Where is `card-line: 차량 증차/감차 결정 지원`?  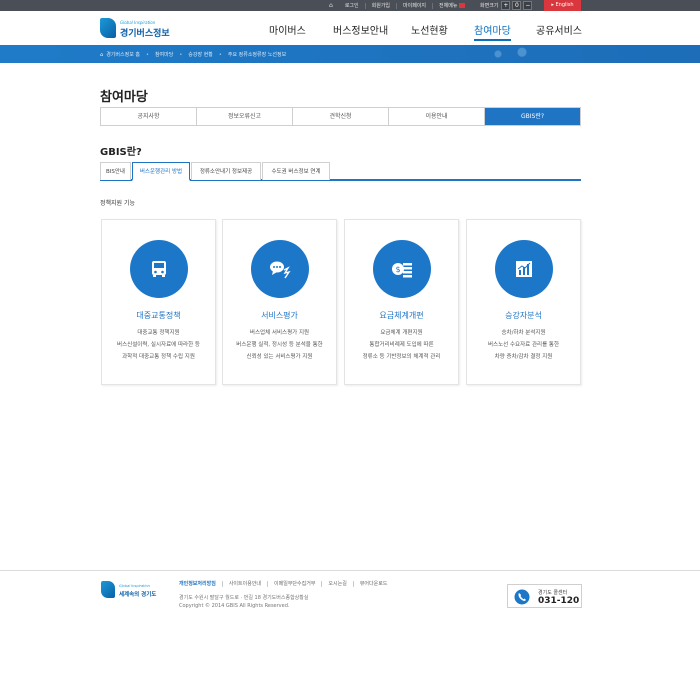 card-line: 차량 증차/감차 결정 지원 is located at coordinates (523, 357).